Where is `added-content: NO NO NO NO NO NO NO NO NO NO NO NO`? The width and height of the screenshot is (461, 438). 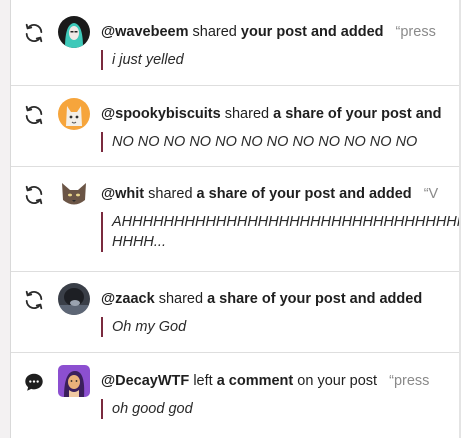
added-content: NO NO NO NO NO NO NO NO NO NO NO NO is located at coordinates (259, 142).